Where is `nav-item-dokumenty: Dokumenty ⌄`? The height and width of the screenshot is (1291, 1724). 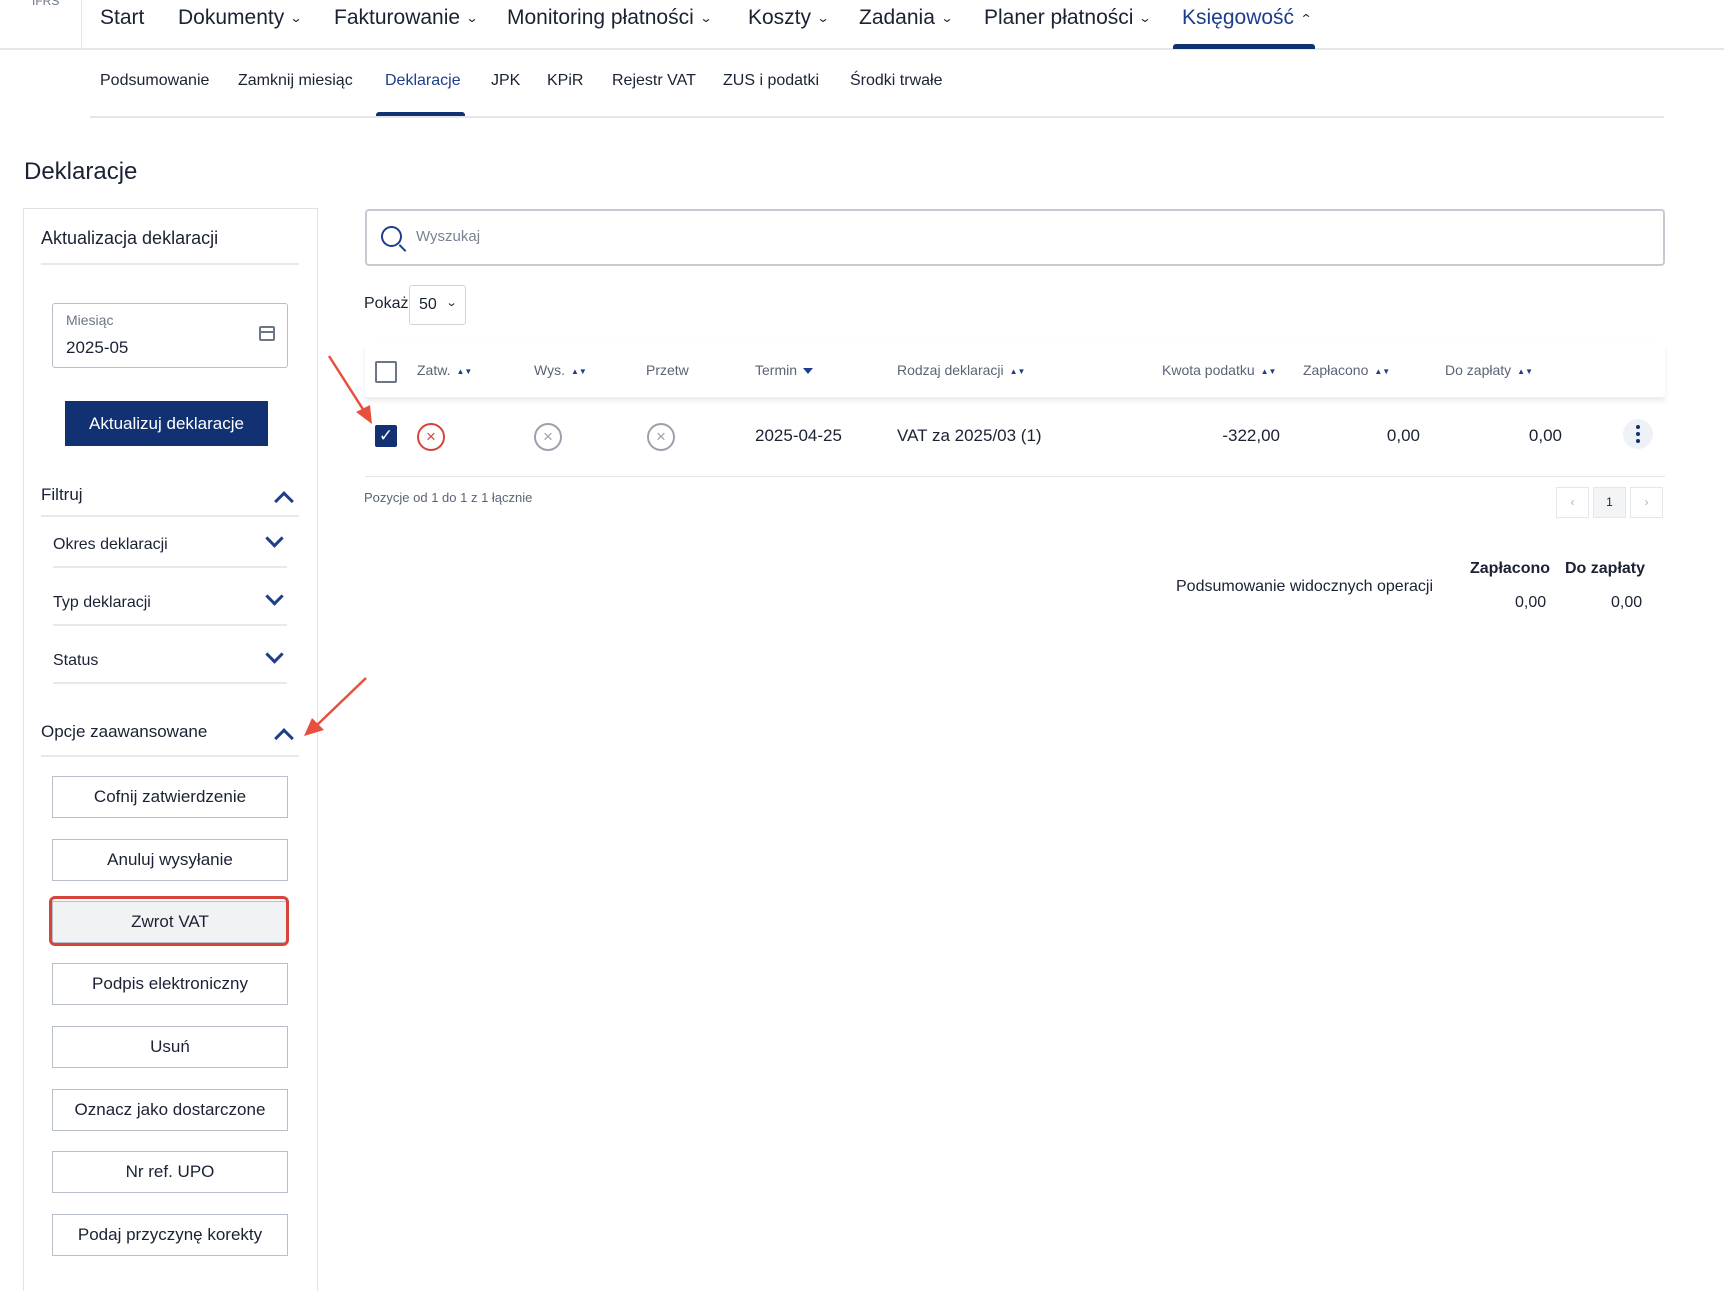
nav-item-dokumenty: Dokumenty ⌄ is located at coordinates (240, 18).